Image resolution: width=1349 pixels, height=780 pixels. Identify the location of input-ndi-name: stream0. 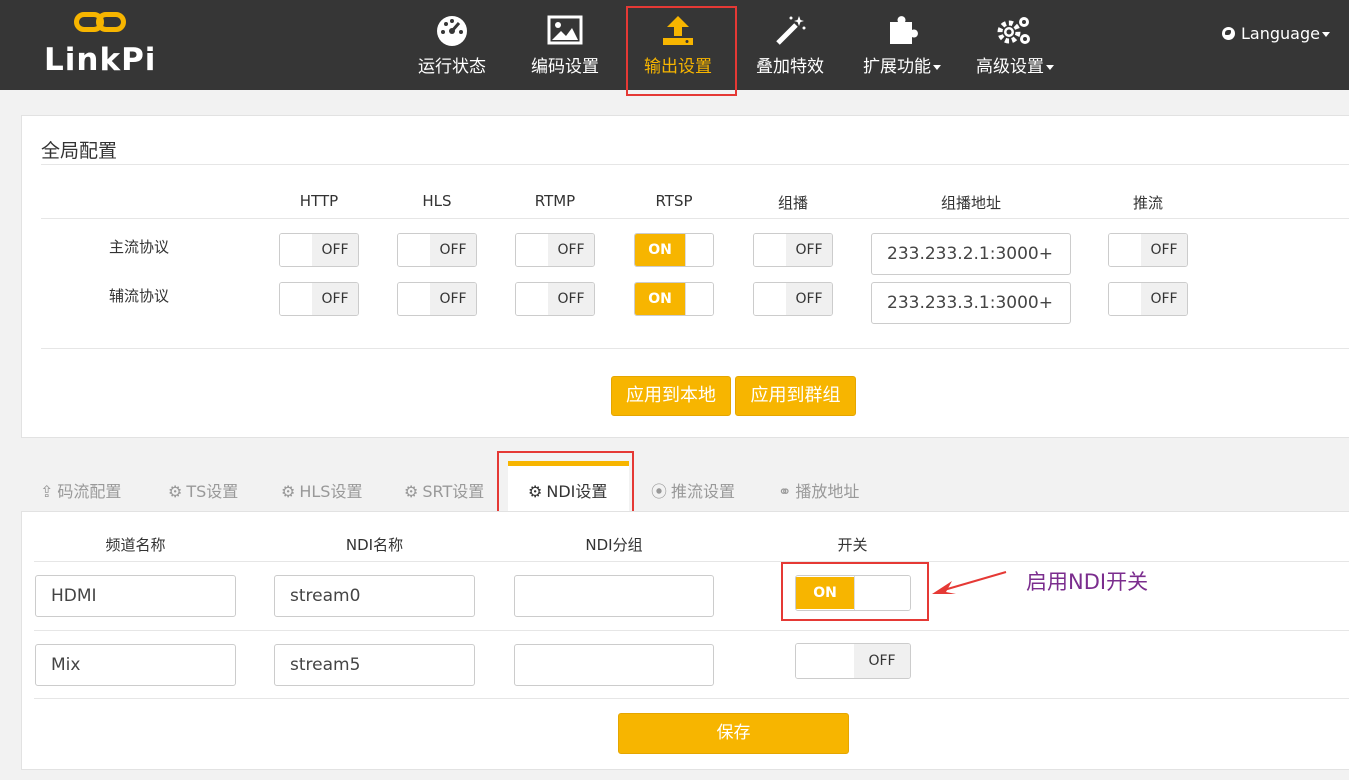
(374, 596).